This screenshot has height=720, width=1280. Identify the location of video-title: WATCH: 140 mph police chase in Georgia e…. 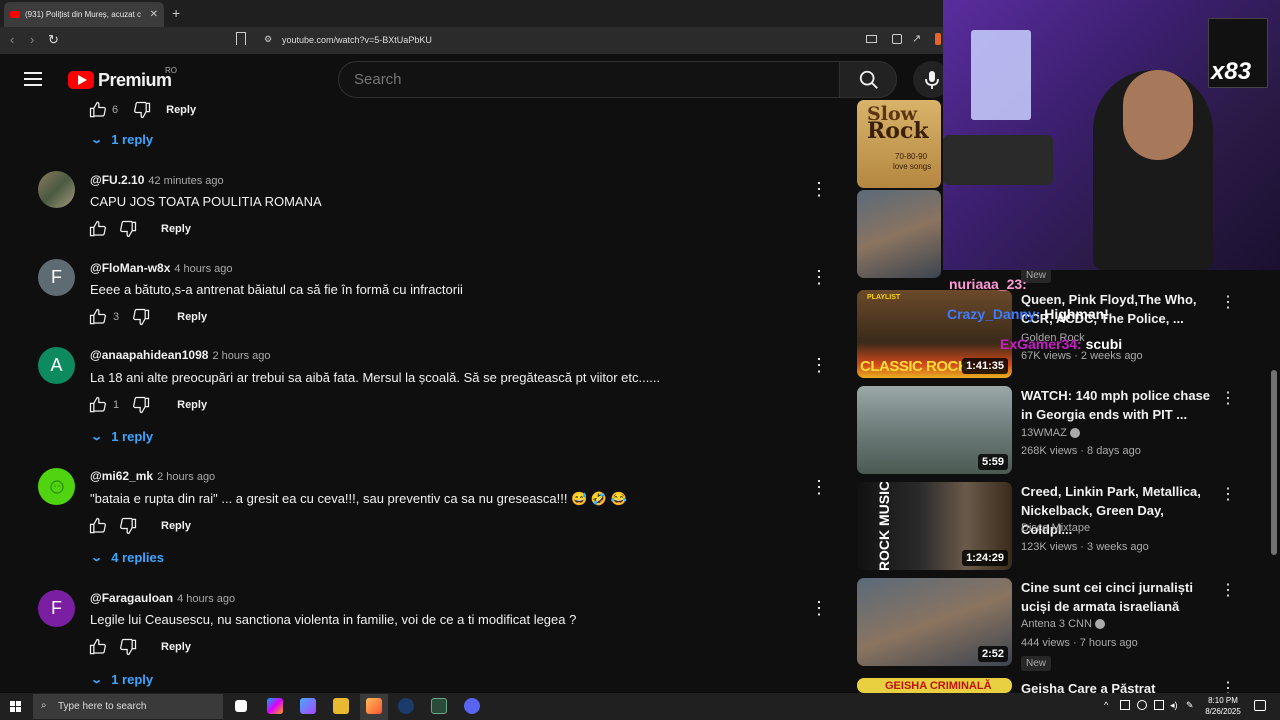
(1116, 405).